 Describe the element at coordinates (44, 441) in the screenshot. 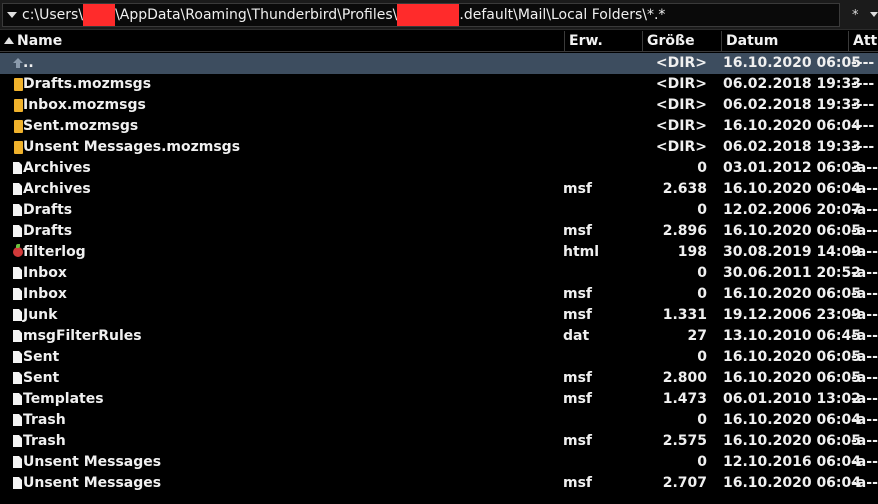

I see `file-name: Trash` at that location.